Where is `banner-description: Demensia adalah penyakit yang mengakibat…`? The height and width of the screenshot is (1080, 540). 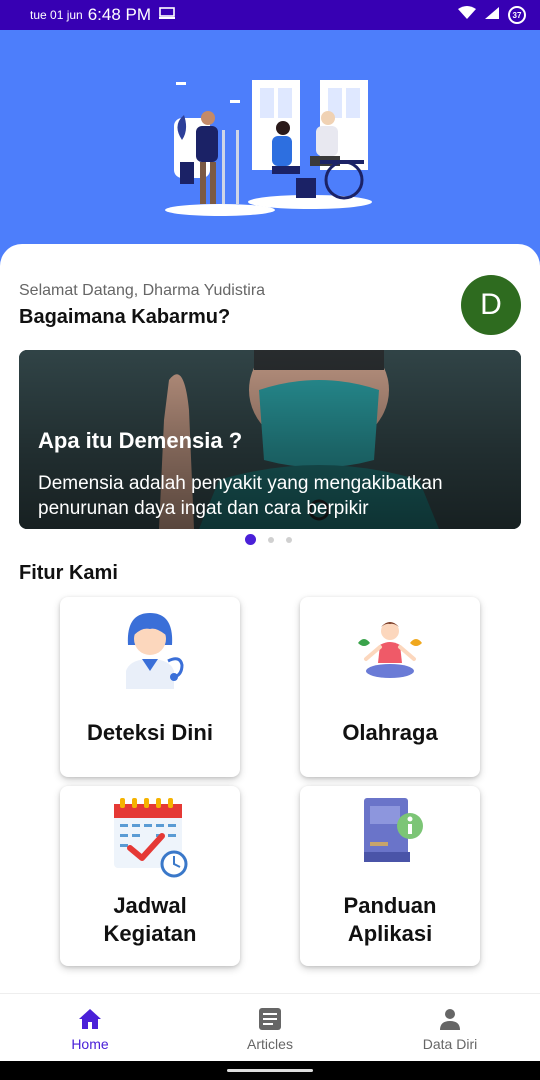
banner-description: Demensia adalah penyakit yang mengakibat… is located at coordinates (240, 496).